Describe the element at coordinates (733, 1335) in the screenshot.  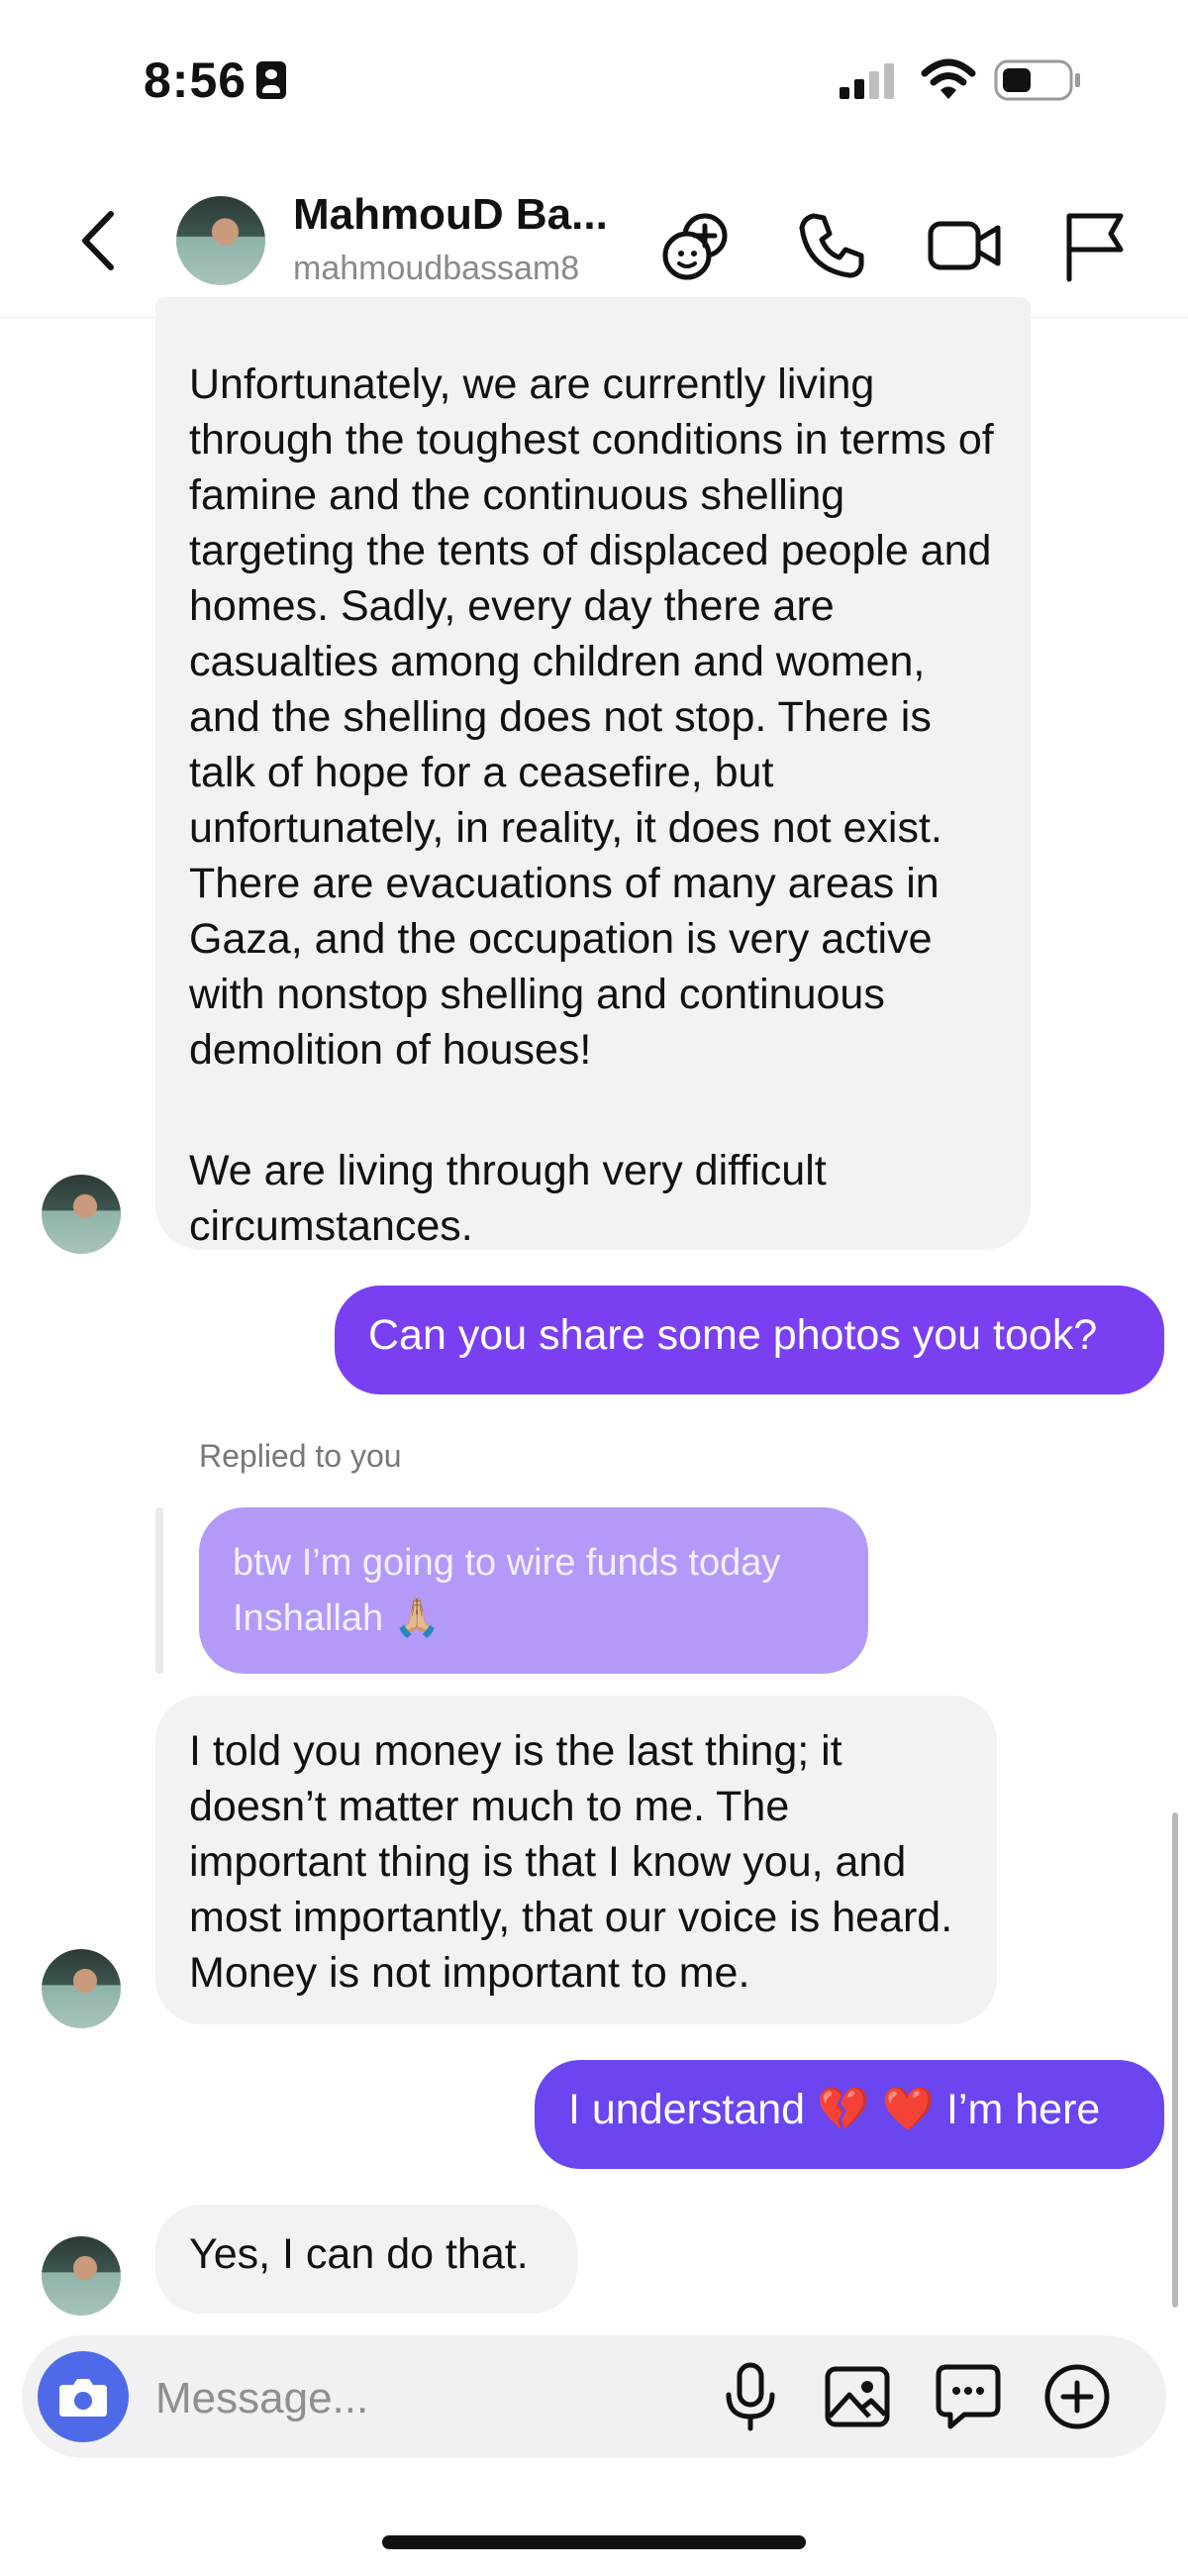
I see `message-text: Can you share some photos you took?` at that location.